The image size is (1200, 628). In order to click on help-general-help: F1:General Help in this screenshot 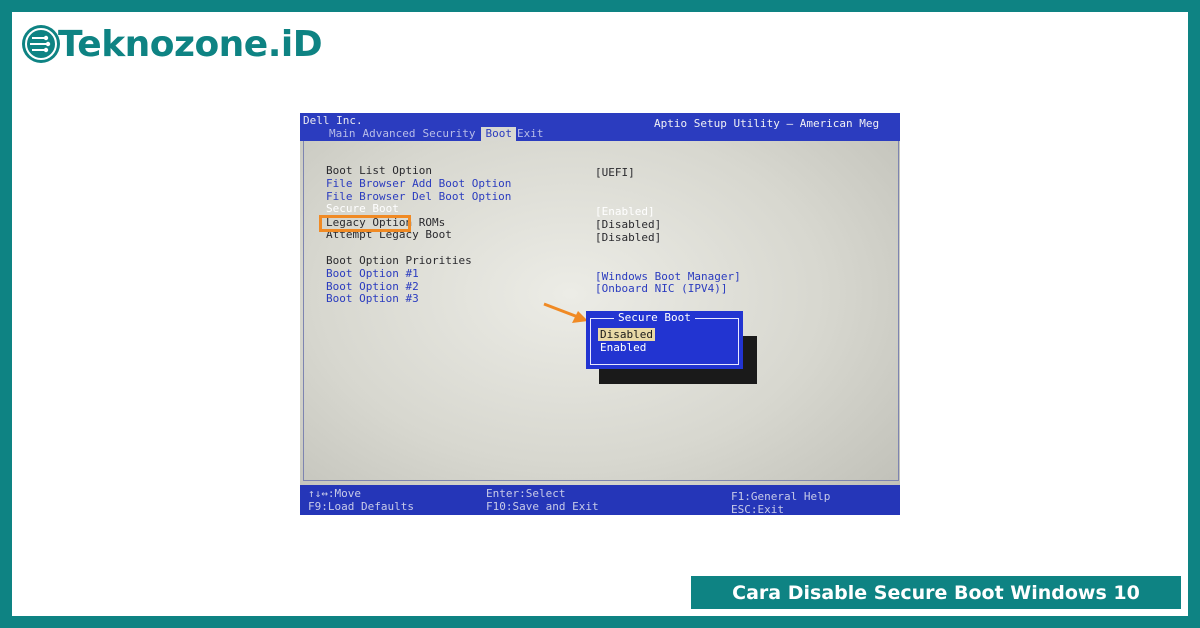, I will do `click(781, 496)`.